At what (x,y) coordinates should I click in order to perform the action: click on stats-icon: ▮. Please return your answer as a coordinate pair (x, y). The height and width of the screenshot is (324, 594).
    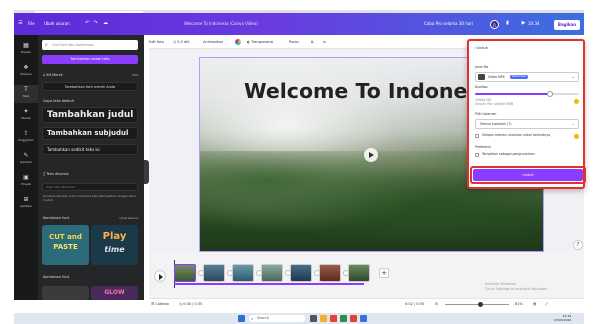
    Looking at the image, I should click on (507, 23).